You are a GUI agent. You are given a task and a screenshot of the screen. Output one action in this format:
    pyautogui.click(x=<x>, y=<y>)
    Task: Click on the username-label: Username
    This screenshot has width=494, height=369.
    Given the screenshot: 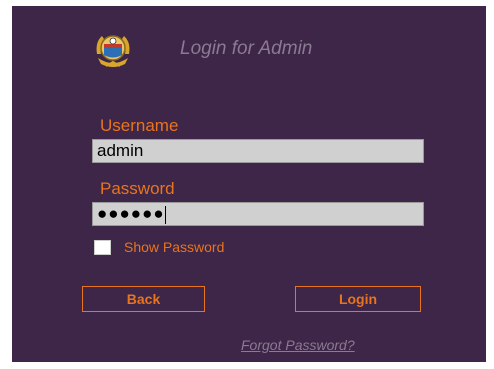 What is the action you would take?
    pyautogui.click(x=139, y=125)
    